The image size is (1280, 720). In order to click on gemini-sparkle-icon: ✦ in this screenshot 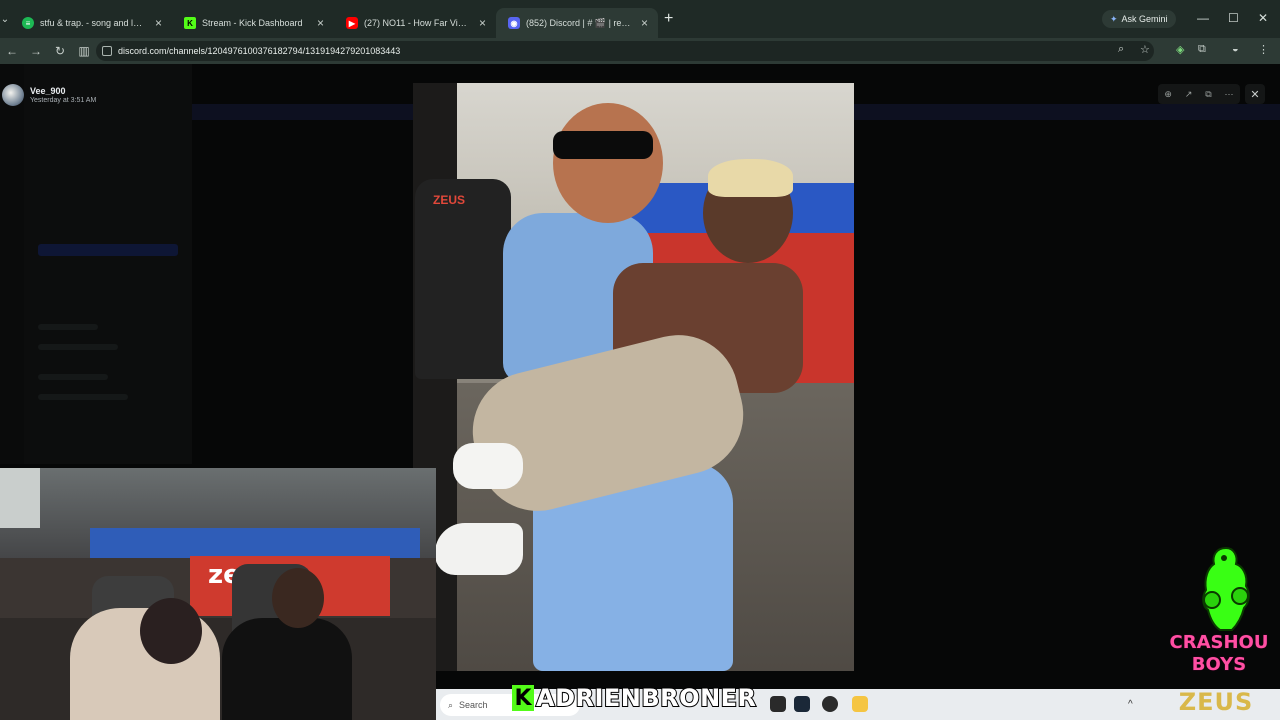, I will do `click(1114, 18)`.